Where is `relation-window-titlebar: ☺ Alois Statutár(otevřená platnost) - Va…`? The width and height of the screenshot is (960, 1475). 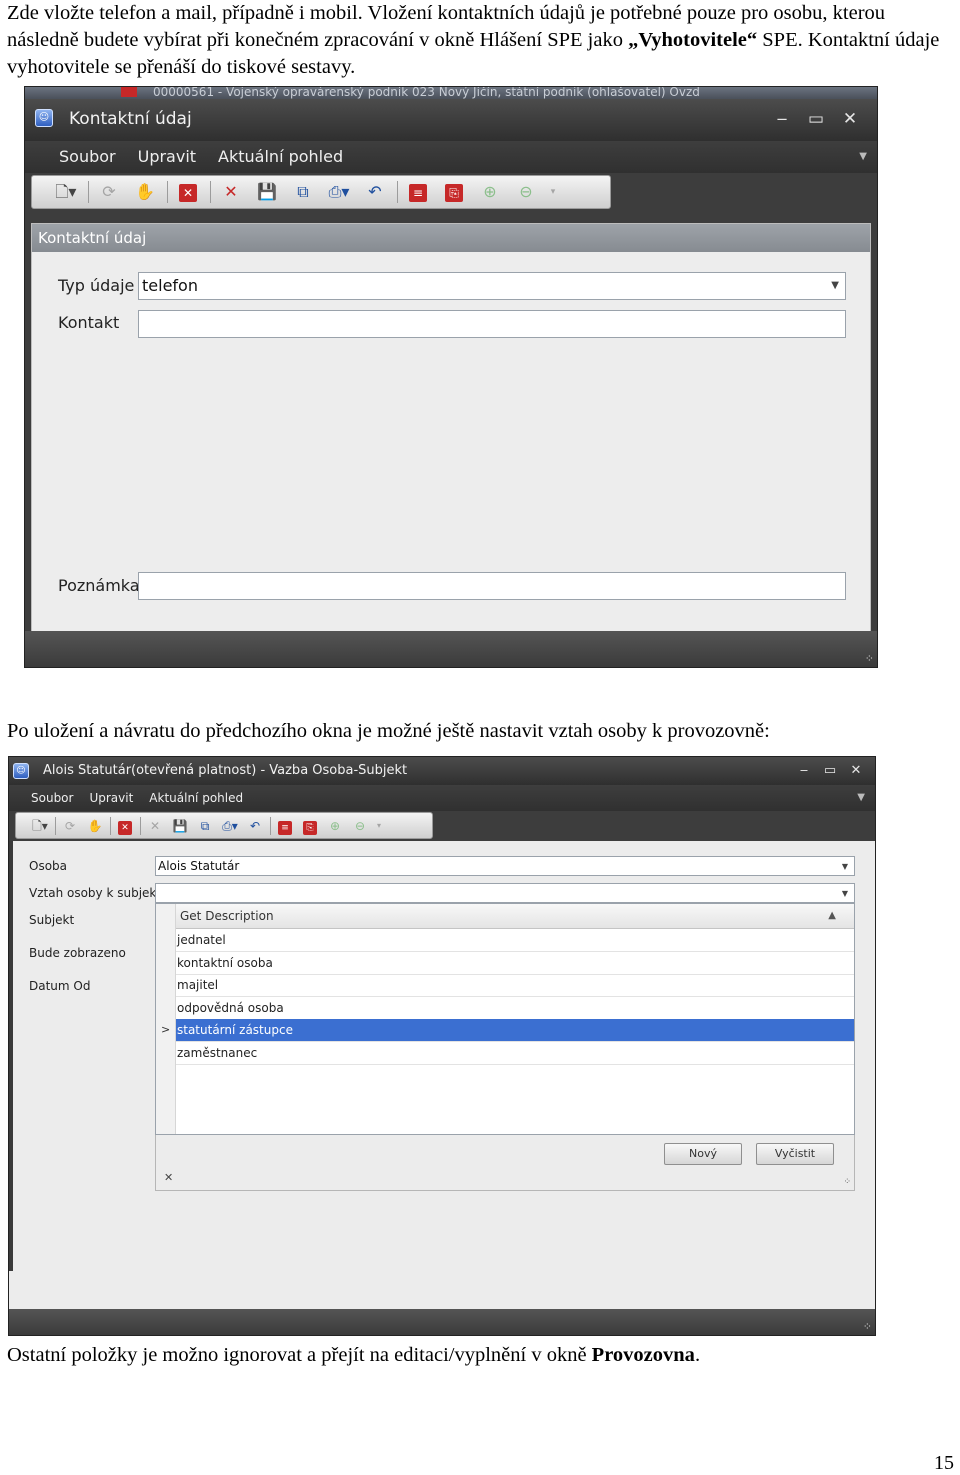 relation-window-titlebar: ☺ Alois Statutár(otevřená platnost) - Va… is located at coordinates (442, 771).